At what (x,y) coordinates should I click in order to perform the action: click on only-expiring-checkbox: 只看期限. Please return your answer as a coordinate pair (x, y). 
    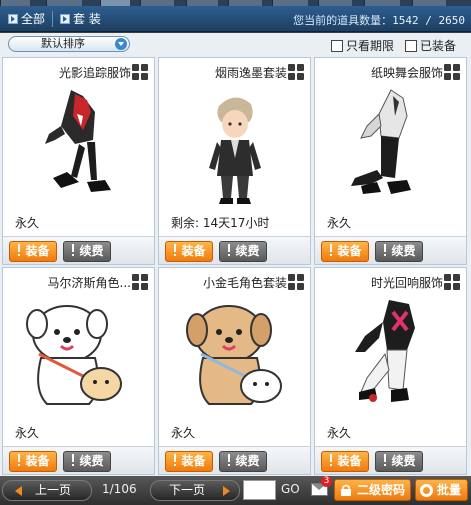
    Looking at the image, I should click on (362, 45).